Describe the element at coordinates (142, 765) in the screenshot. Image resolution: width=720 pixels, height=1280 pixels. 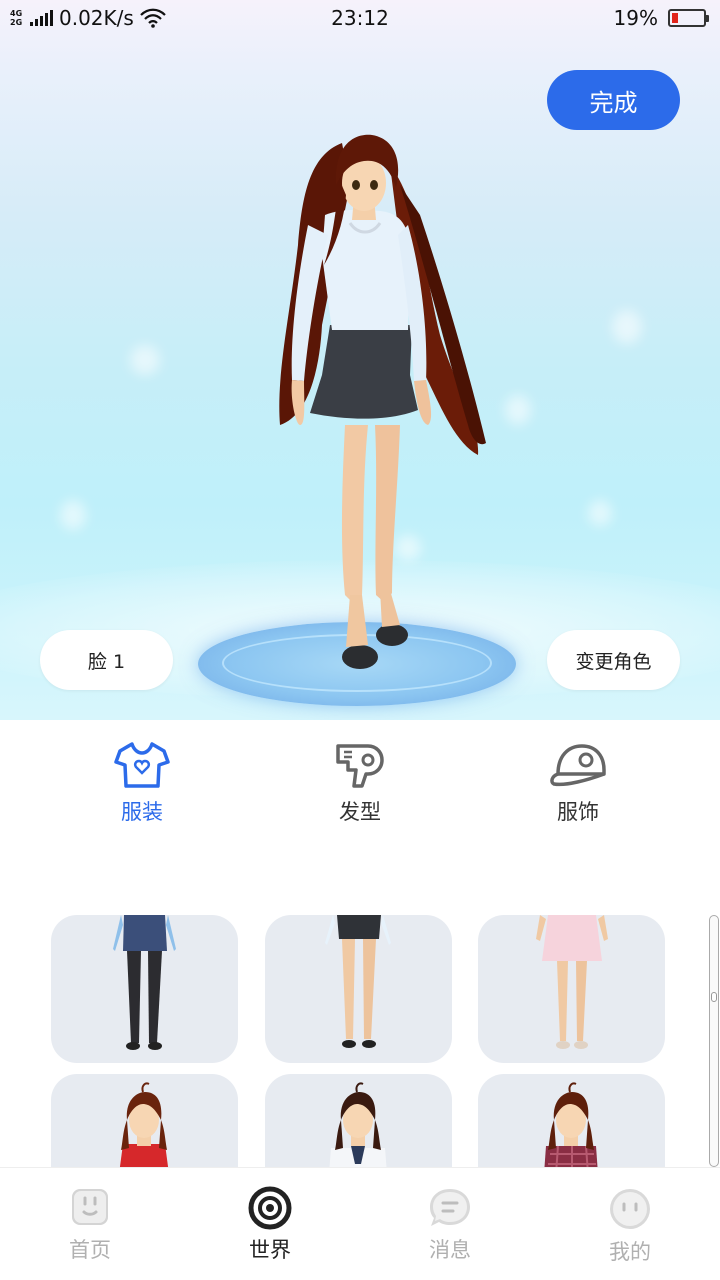
I see `tshirt-icon` at that location.